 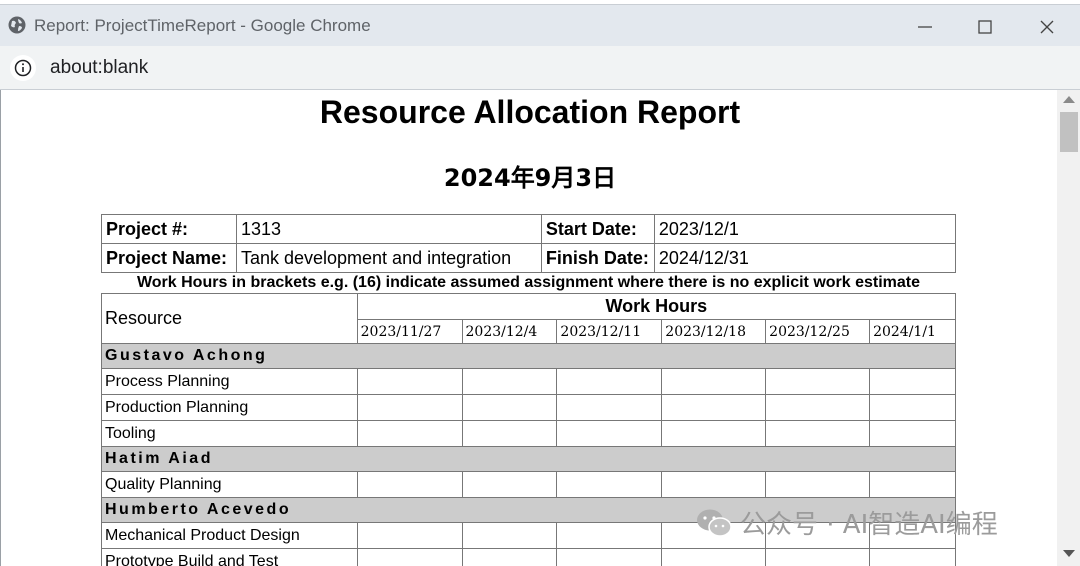 I want to click on resource-column-header: Resource, so click(x=229, y=318).